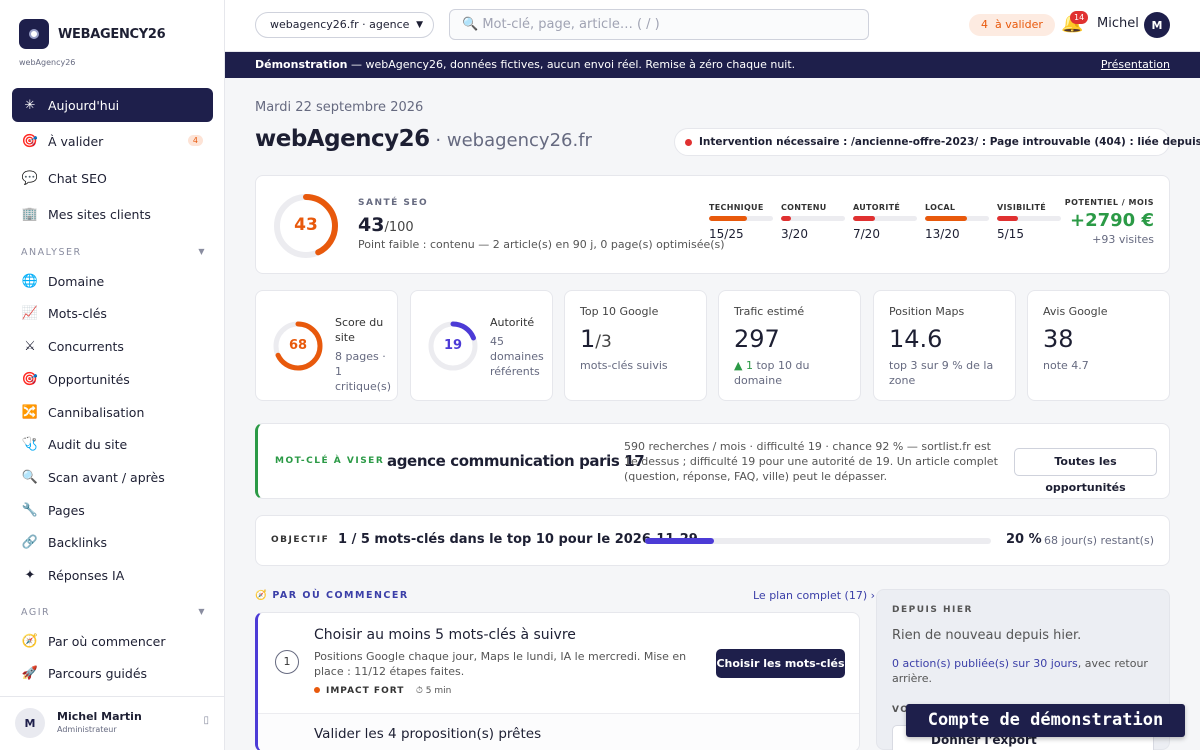 This screenshot has width=1200, height=750. What do you see at coordinates (445, 635) in the screenshot?
I see `step-title: Choisir au moins 5 mots-clés à suivre` at bounding box center [445, 635].